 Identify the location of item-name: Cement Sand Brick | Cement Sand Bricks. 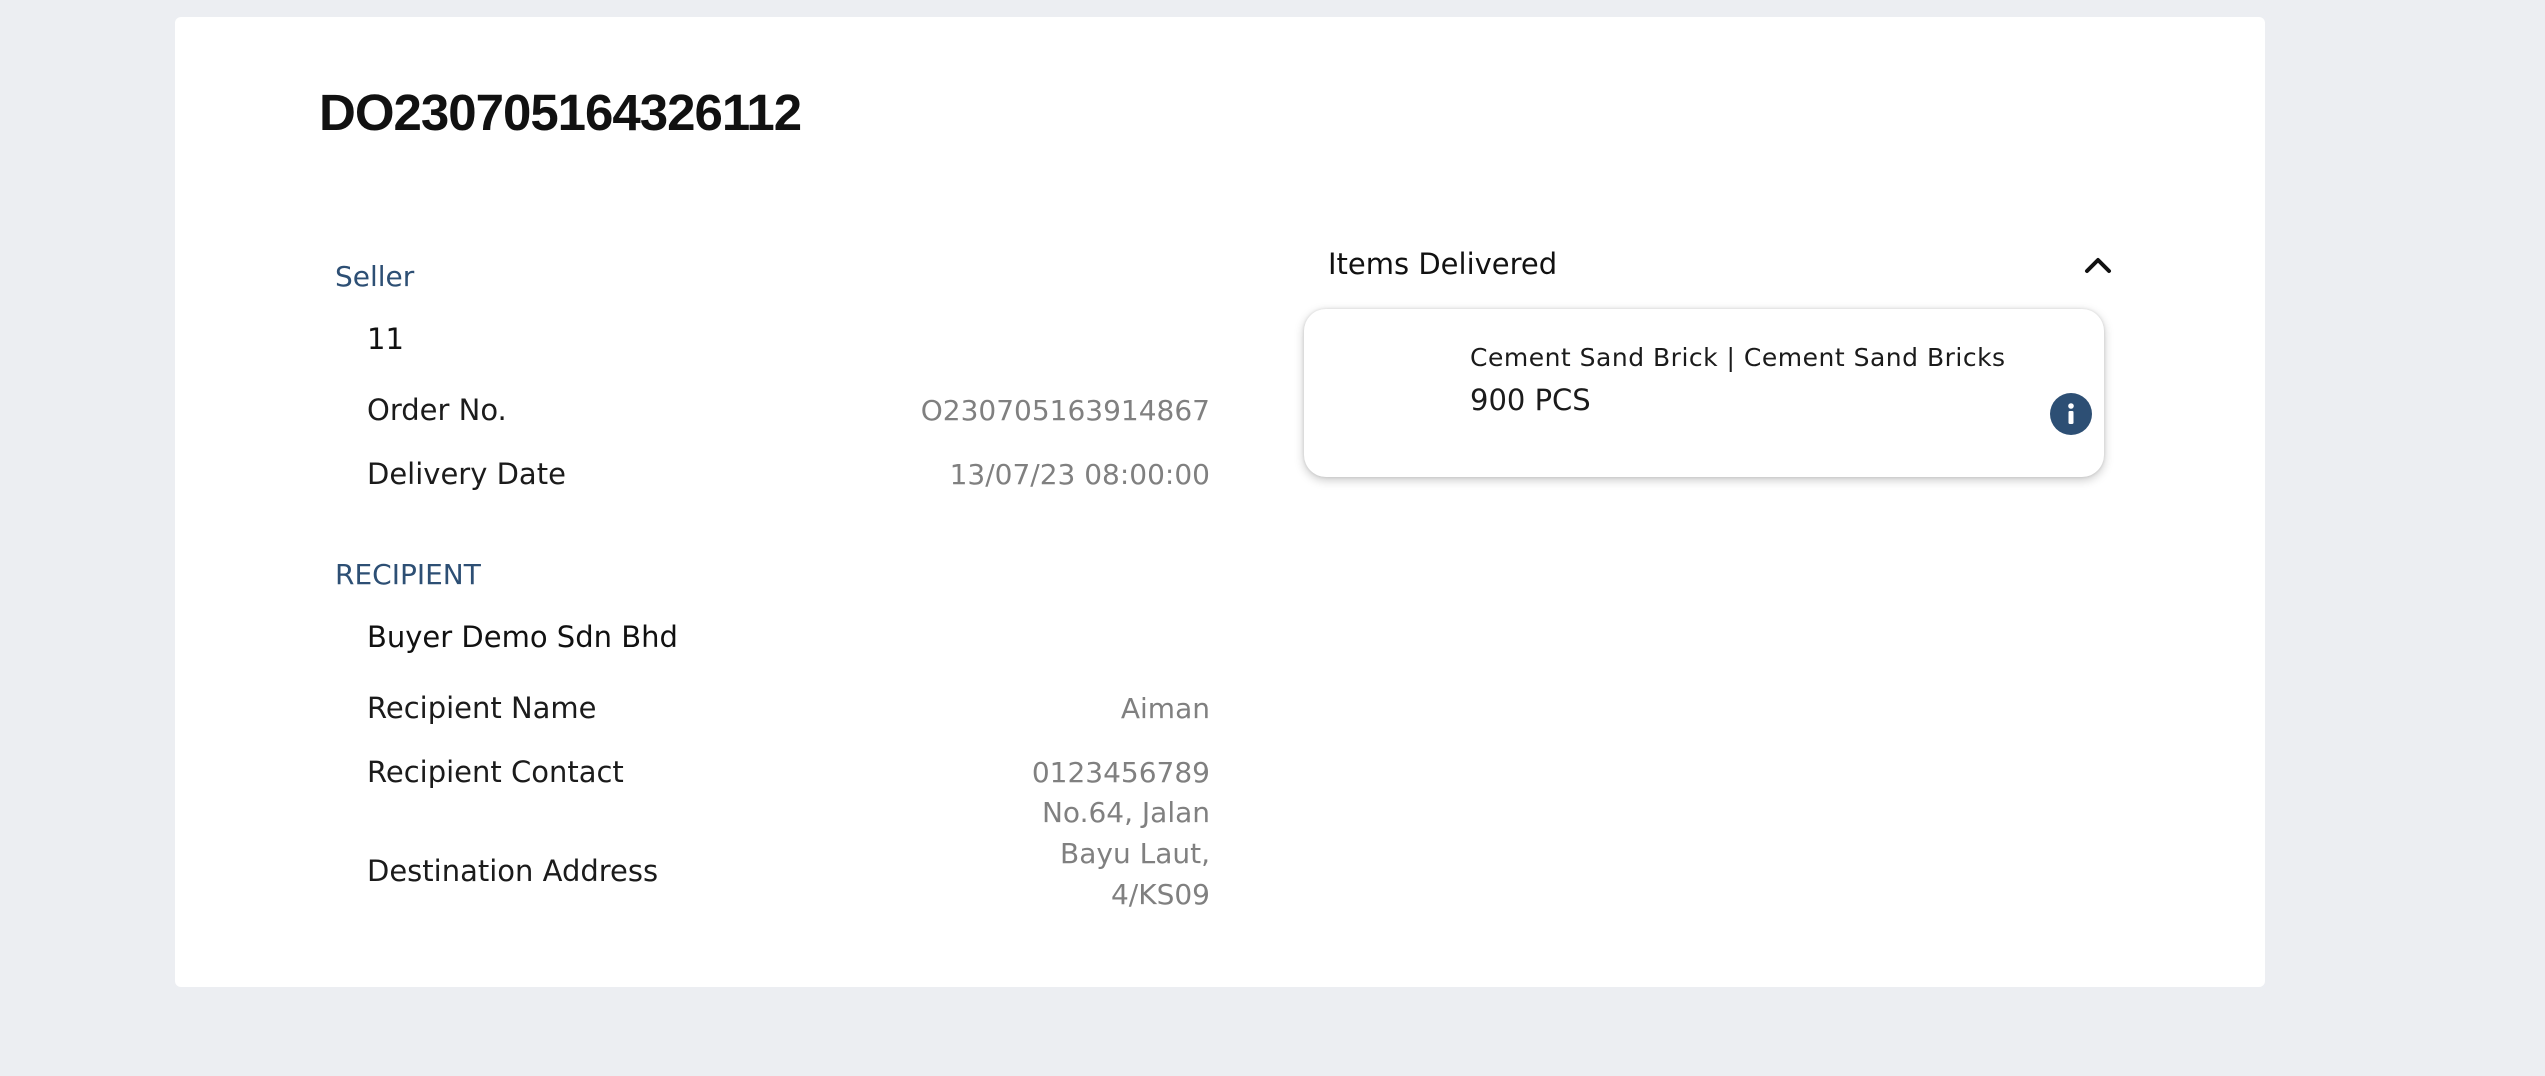
(1738, 357).